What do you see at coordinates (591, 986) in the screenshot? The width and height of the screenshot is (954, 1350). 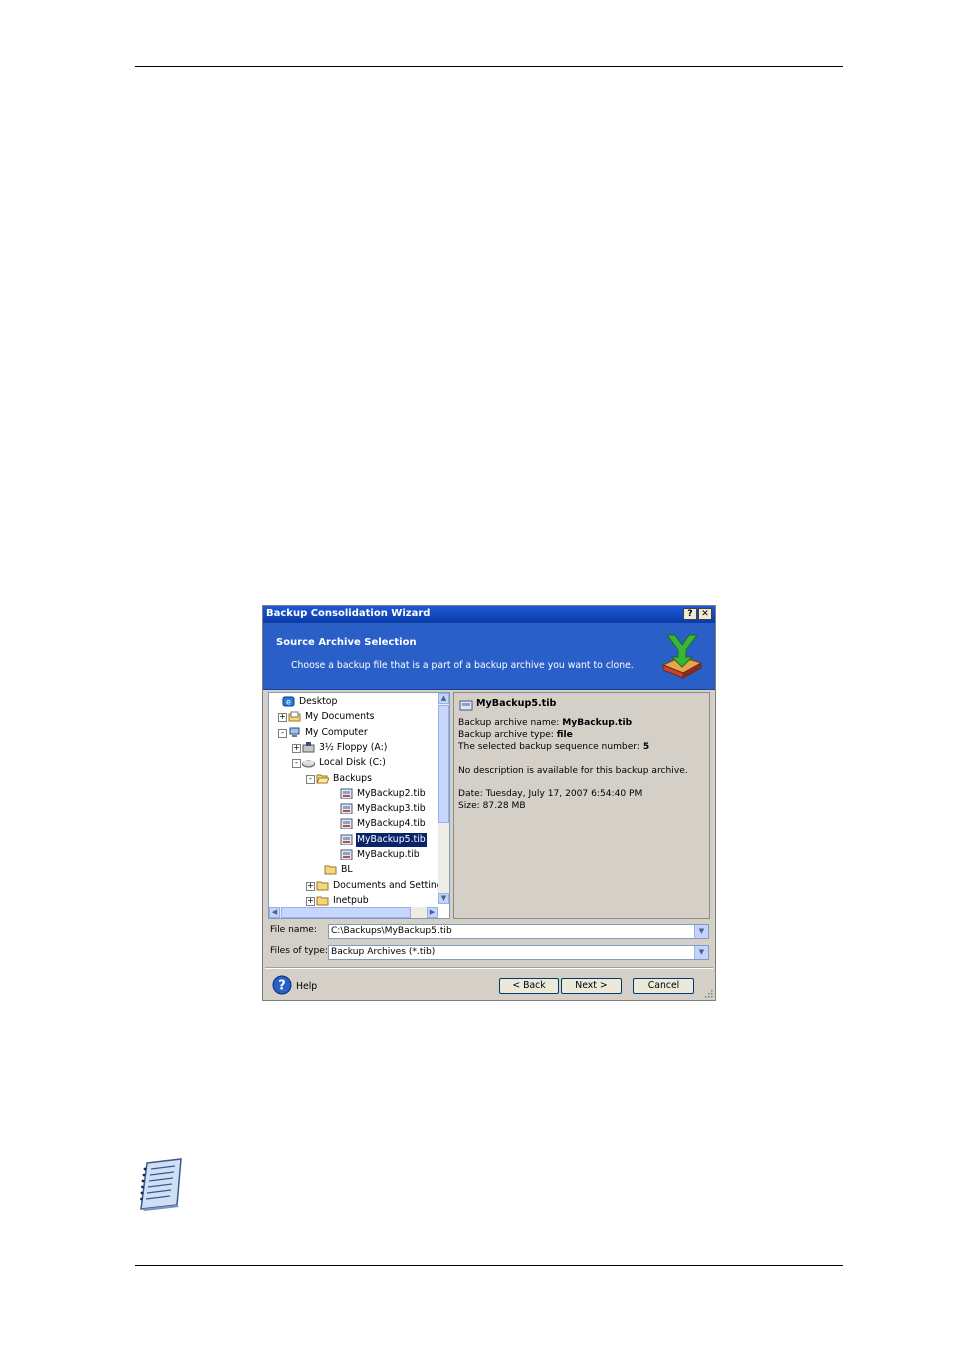 I see `next-button: Next >` at bounding box center [591, 986].